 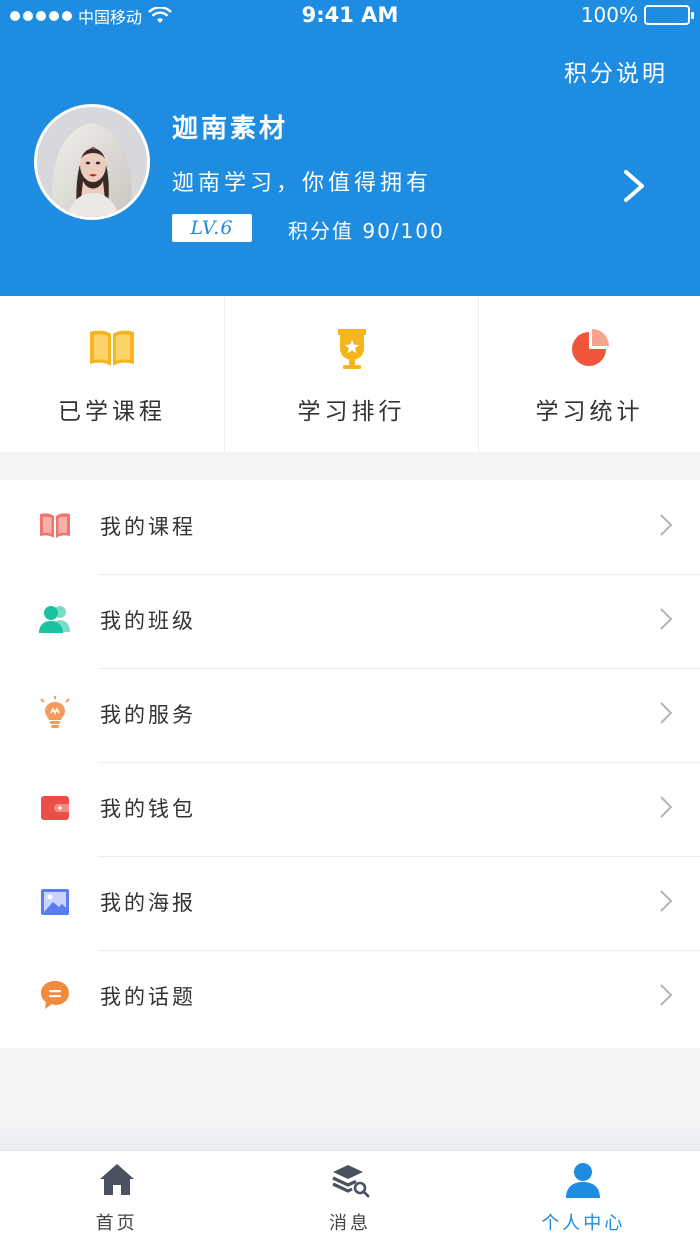 I want to click on menu-label: 我的钱包, so click(x=148, y=809).